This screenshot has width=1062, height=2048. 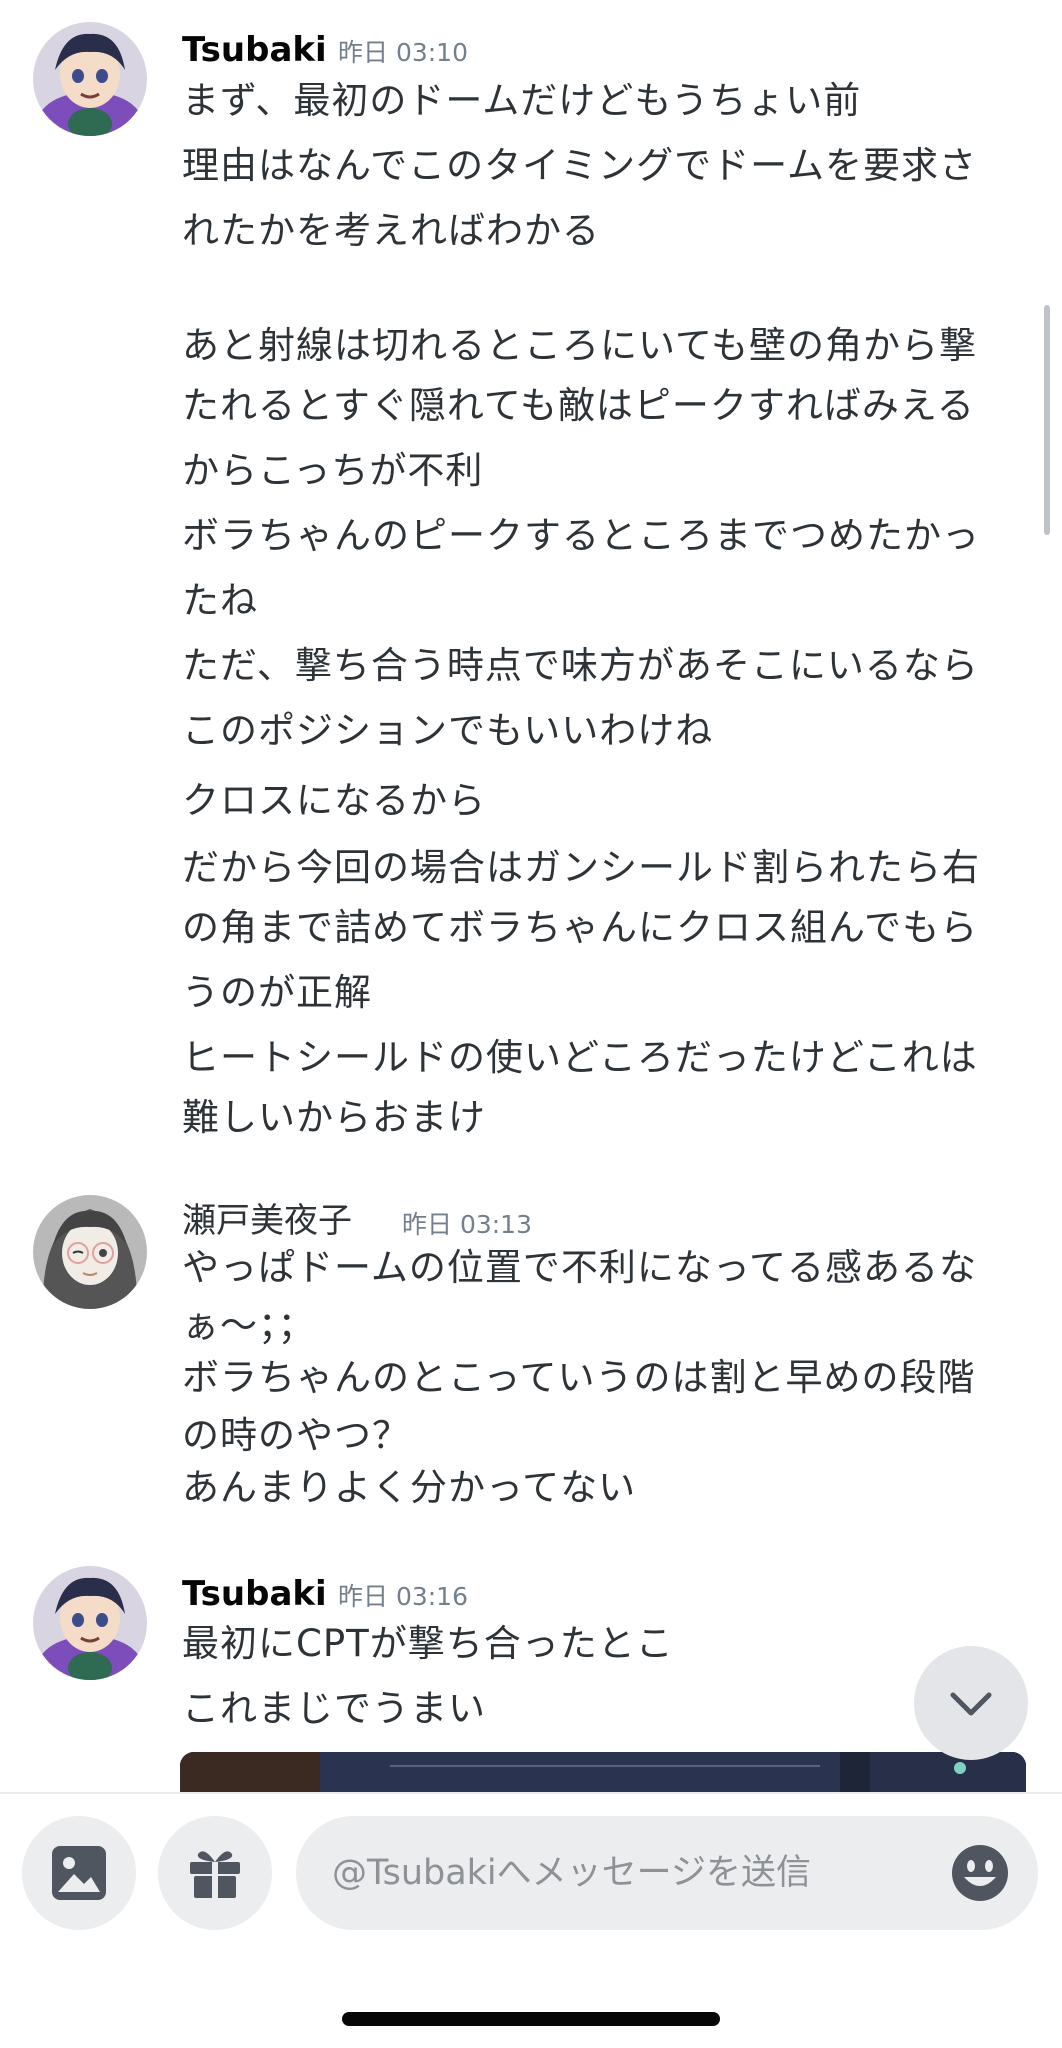 I want to click on chevron-down-icon, so click(x=971, y=1704).